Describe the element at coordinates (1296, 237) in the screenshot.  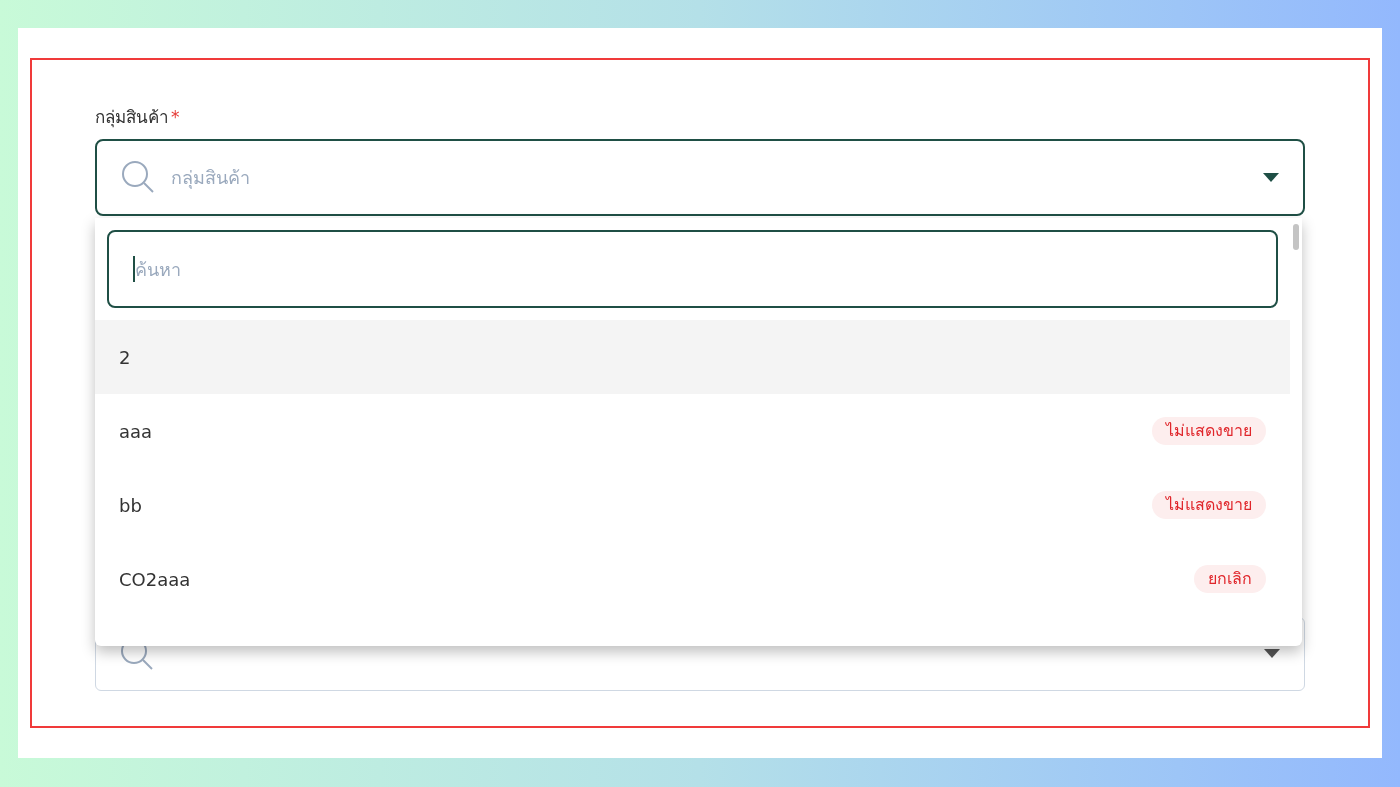
I see `scrollbar-thumb` at that location.